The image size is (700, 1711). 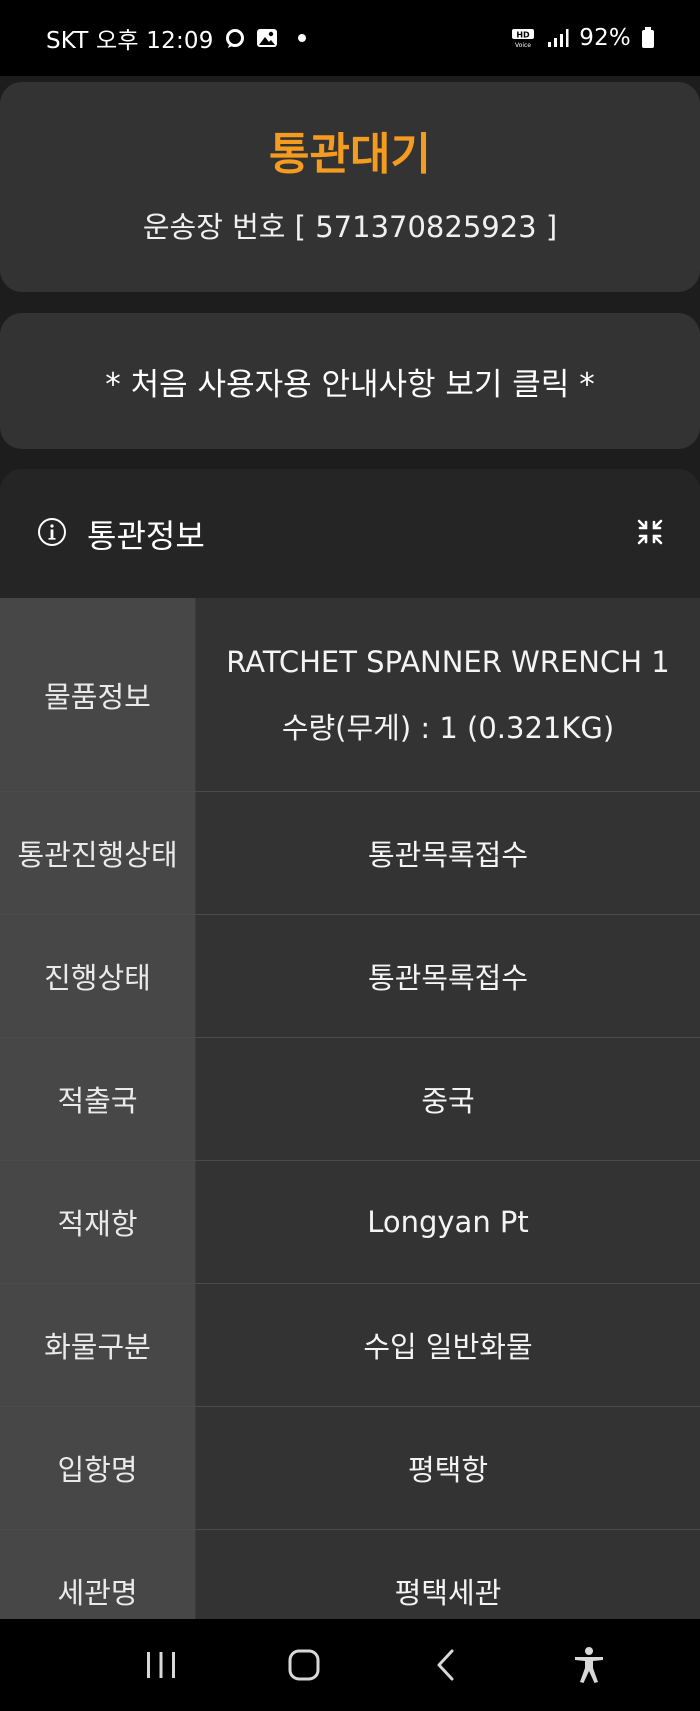 I want to click on image-icon, so click(x=267, y=38).